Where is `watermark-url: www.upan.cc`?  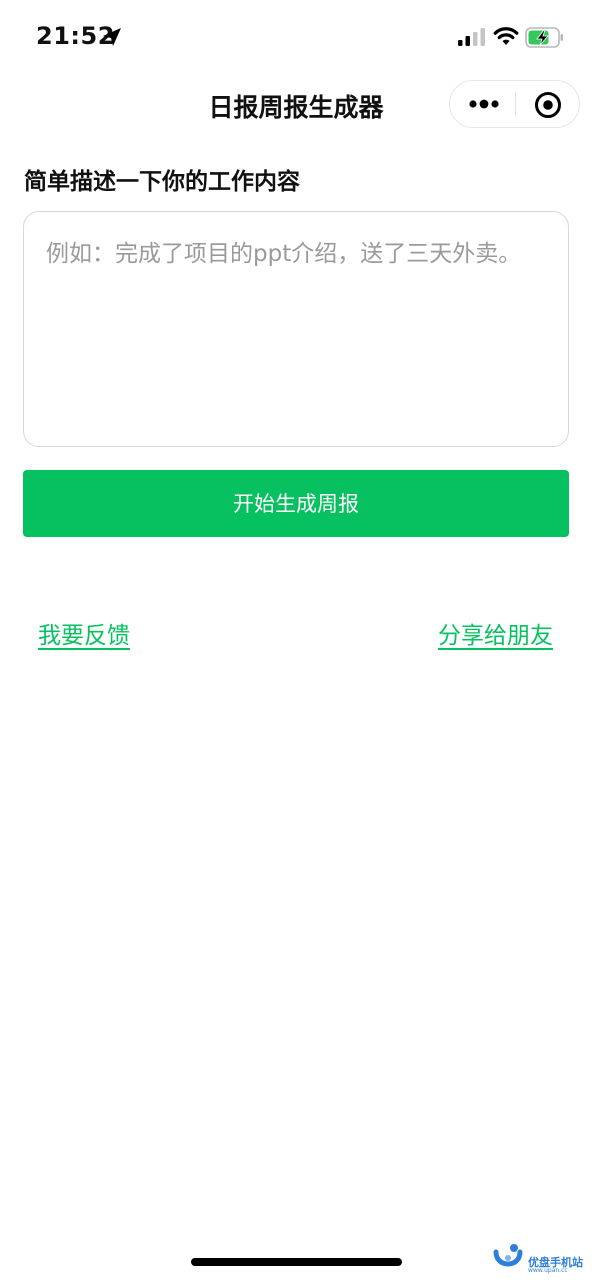 watermark-url: www.upan.cc is located at coordinates (548, 1270).